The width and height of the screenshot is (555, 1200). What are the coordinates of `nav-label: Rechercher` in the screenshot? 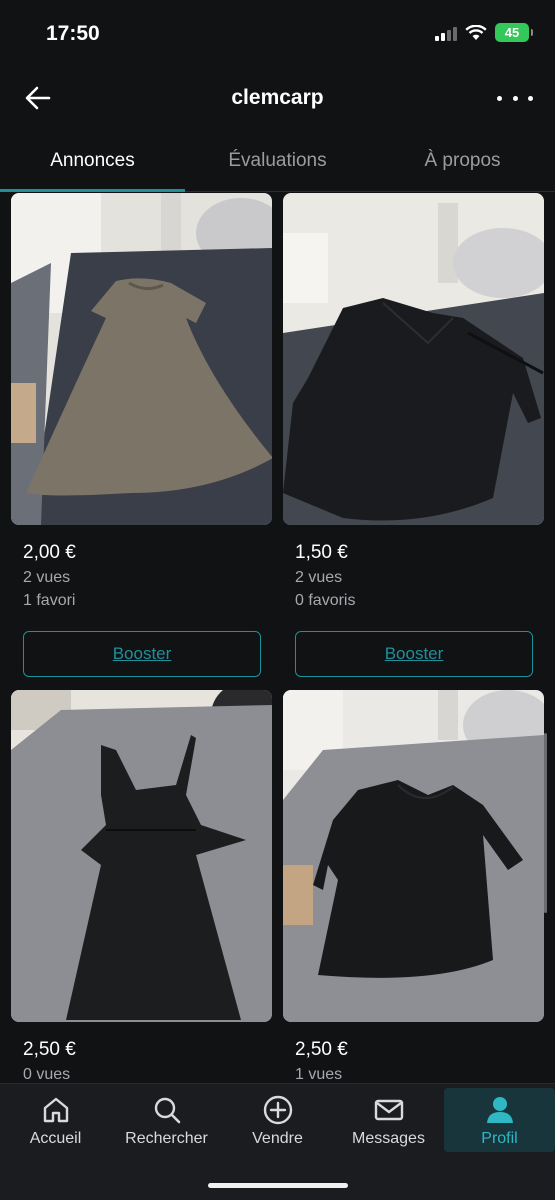 It's located at (166, 1138).